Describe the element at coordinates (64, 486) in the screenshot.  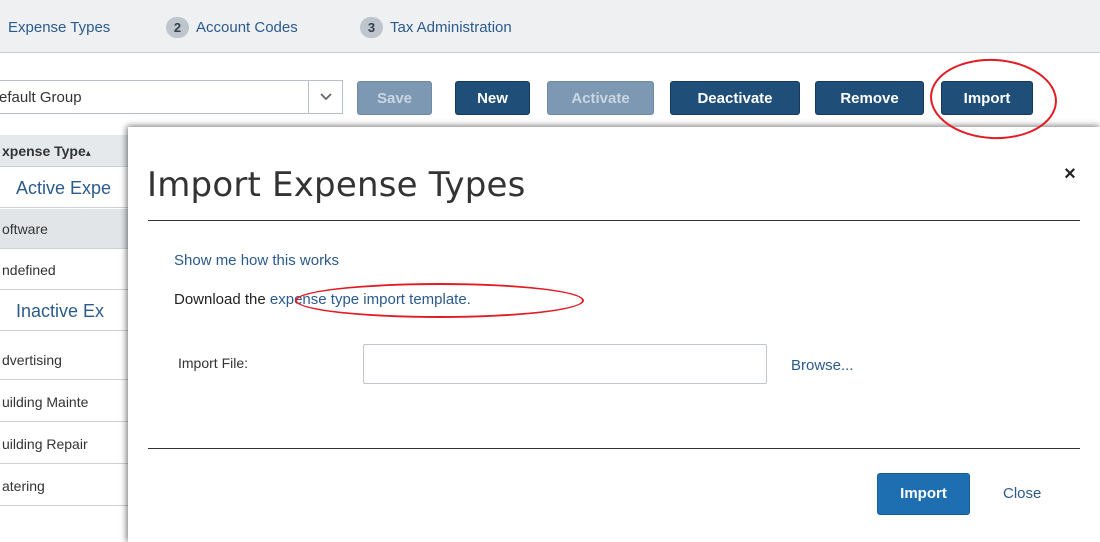
I see `list-item: atering` at that location.